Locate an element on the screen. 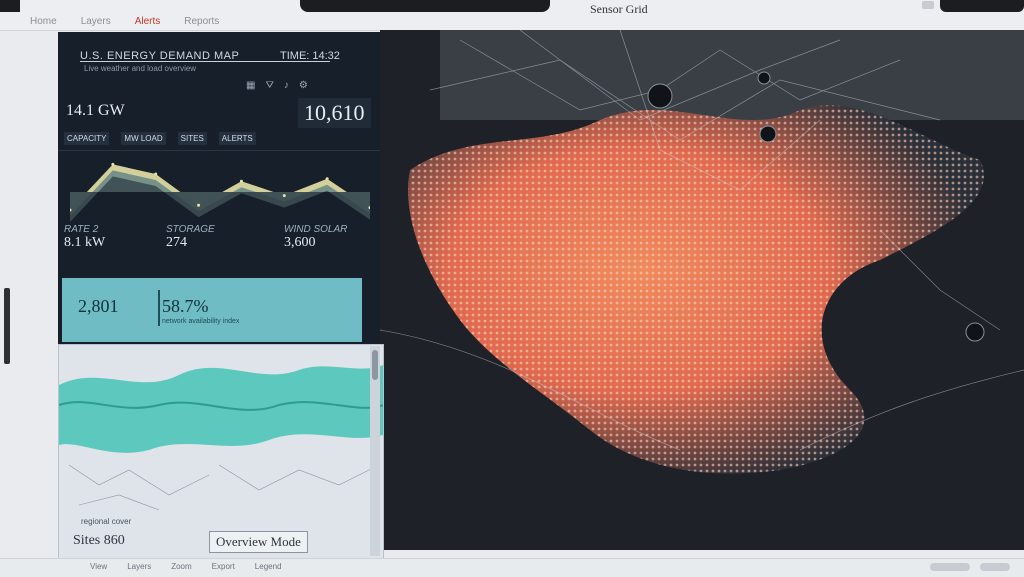  metric-label: MW LOAD is located at coordinates (143, 138).